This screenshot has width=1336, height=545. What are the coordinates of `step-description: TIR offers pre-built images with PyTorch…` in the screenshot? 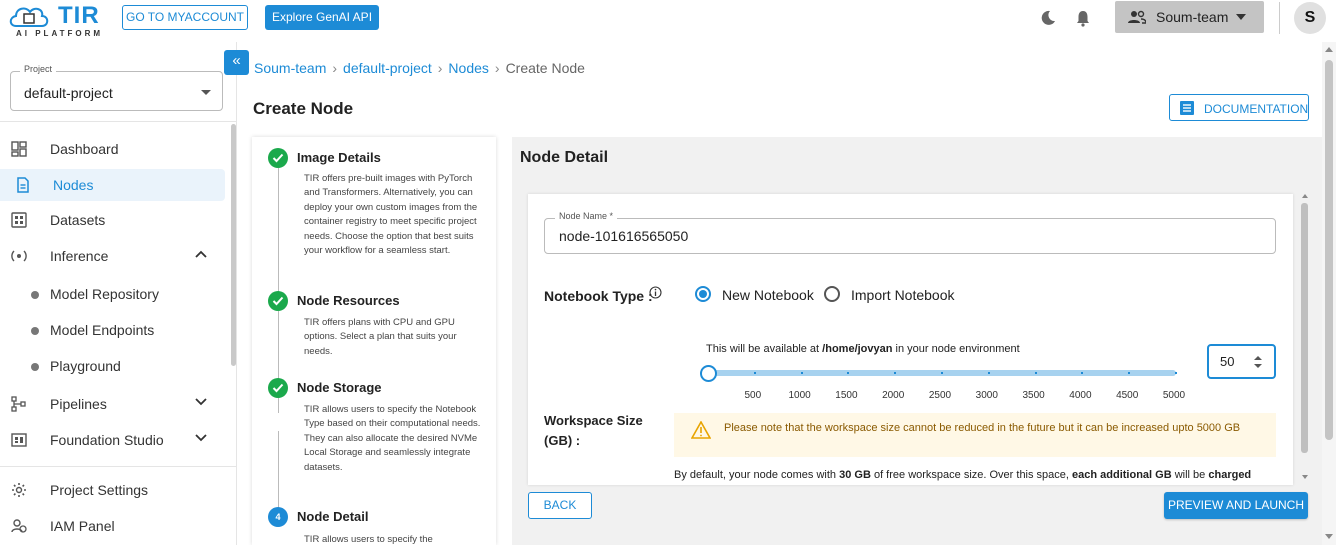 It's located at (391, 215).